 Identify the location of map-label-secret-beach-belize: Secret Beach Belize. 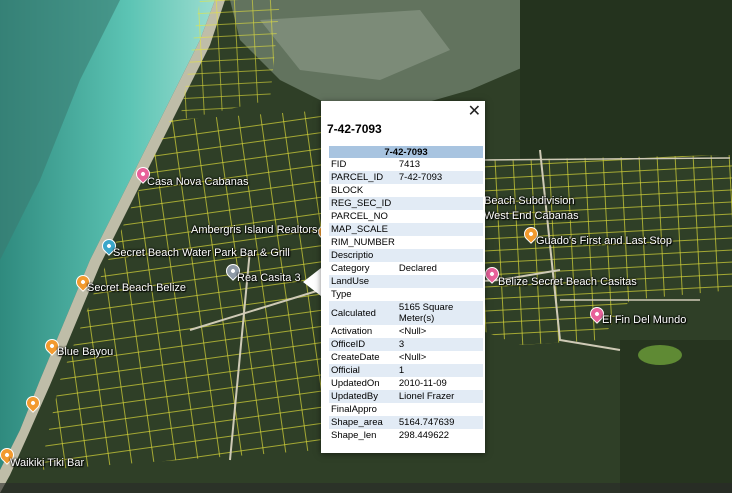
(136, 288).